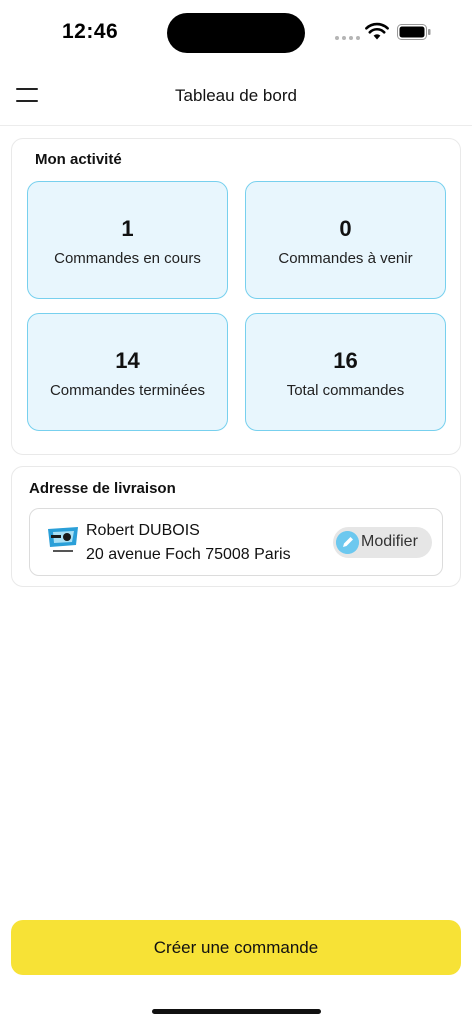 The width and height of the screenshot is (472, 1024). What do you see at coordinates (389, 541) in the screenshot?
I see `edit-address-label: Modifier` at bounding box center [389, 541].